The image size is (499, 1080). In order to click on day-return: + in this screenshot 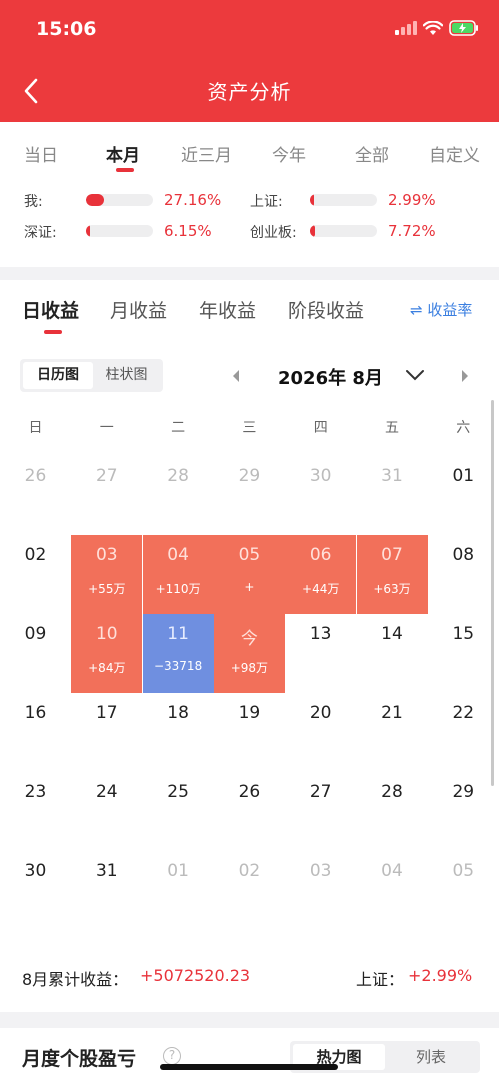, I will do `click(249, 587)`.